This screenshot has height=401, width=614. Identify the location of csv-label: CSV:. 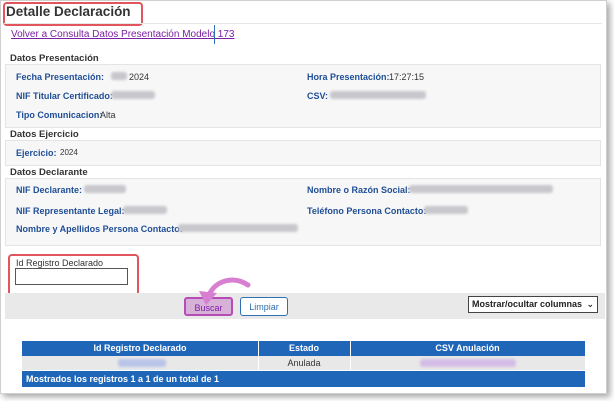
(318, 96).